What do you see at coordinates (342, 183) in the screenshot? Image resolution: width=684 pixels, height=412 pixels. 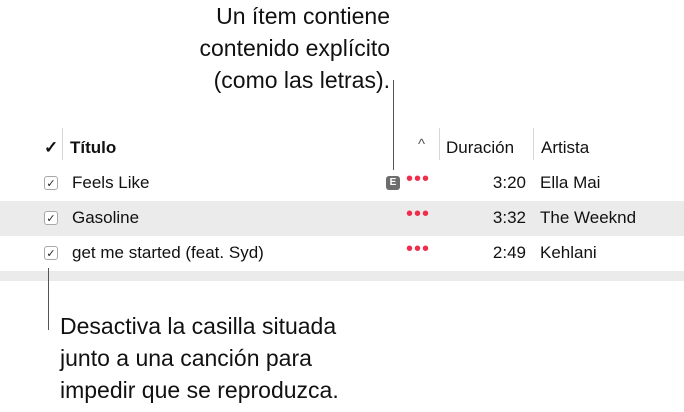 I see `song-row: ✓ Feels Like E ••• 3:20 Ella Mai` at bounding box center [342, 183].